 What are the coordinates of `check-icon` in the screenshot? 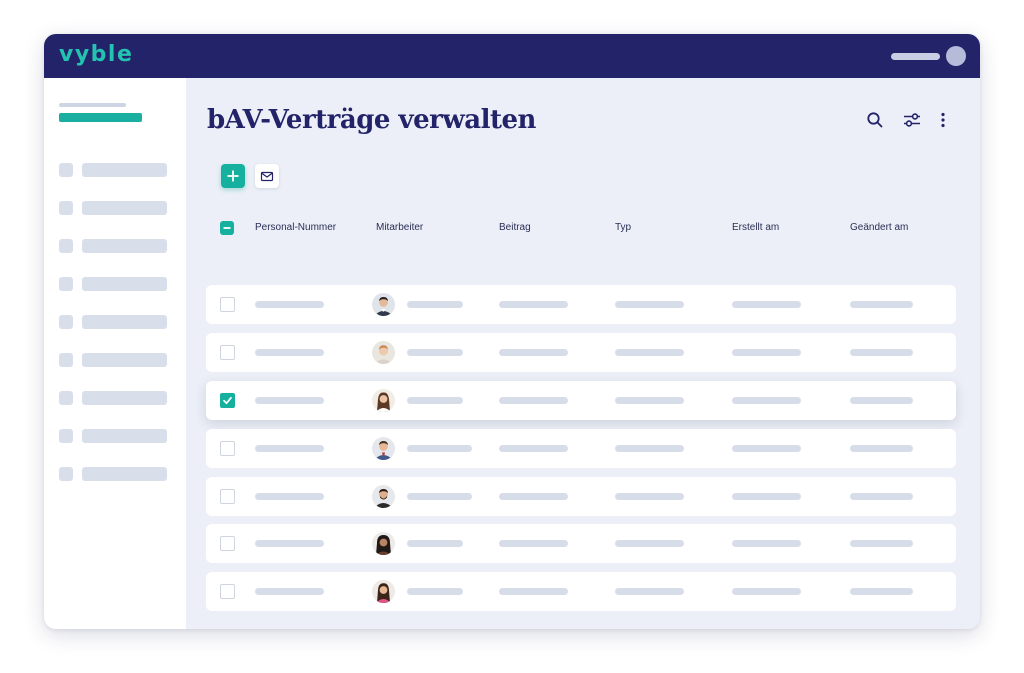 It's located at (227, 400).